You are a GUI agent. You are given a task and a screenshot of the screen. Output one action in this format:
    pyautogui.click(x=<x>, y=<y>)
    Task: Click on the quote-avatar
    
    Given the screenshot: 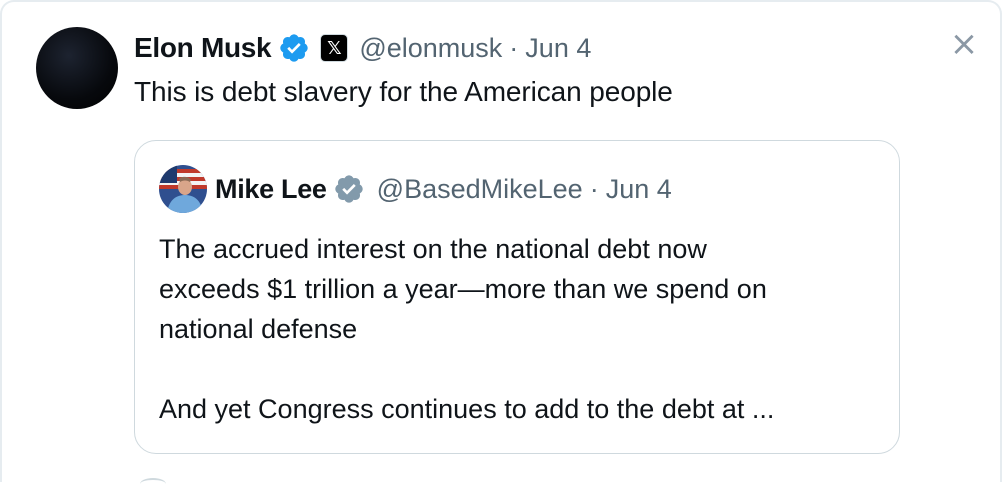 What is the action you would take?
    pyautogui.click(x=183, y=189)
    